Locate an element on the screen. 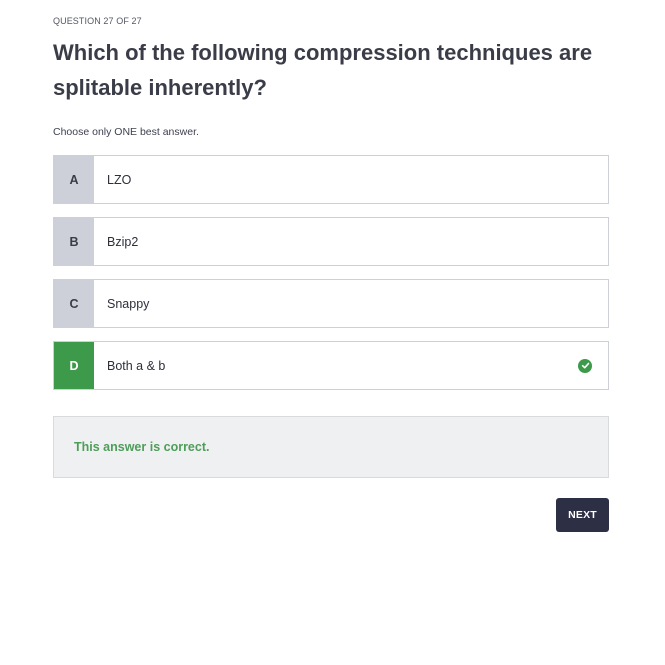 The image size is (665, 665). feedback-box: This answer is correct. is located at coordinates (331, 447).